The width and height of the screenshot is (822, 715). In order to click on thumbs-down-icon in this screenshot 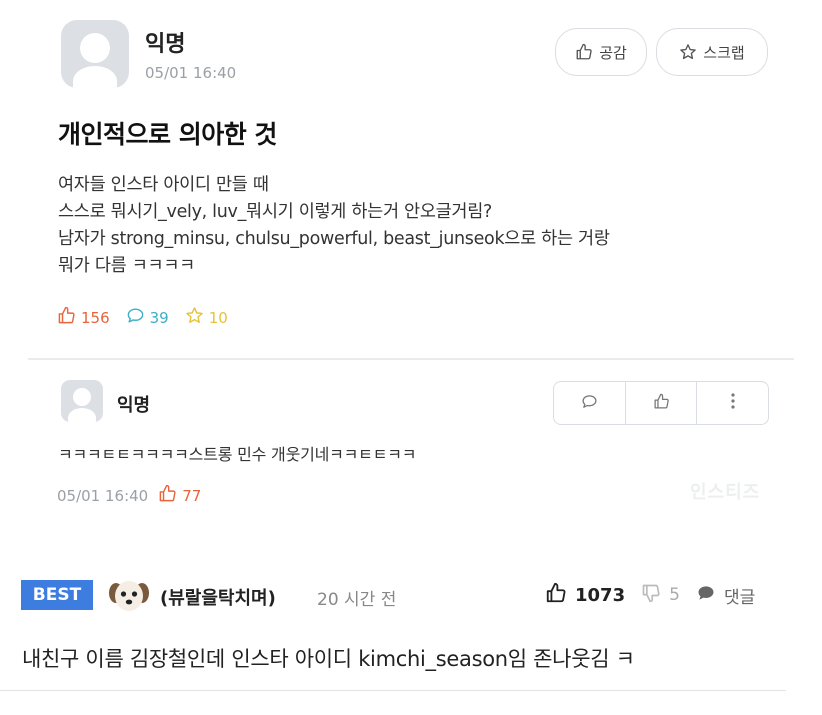, I will do `click(651, 595)`.